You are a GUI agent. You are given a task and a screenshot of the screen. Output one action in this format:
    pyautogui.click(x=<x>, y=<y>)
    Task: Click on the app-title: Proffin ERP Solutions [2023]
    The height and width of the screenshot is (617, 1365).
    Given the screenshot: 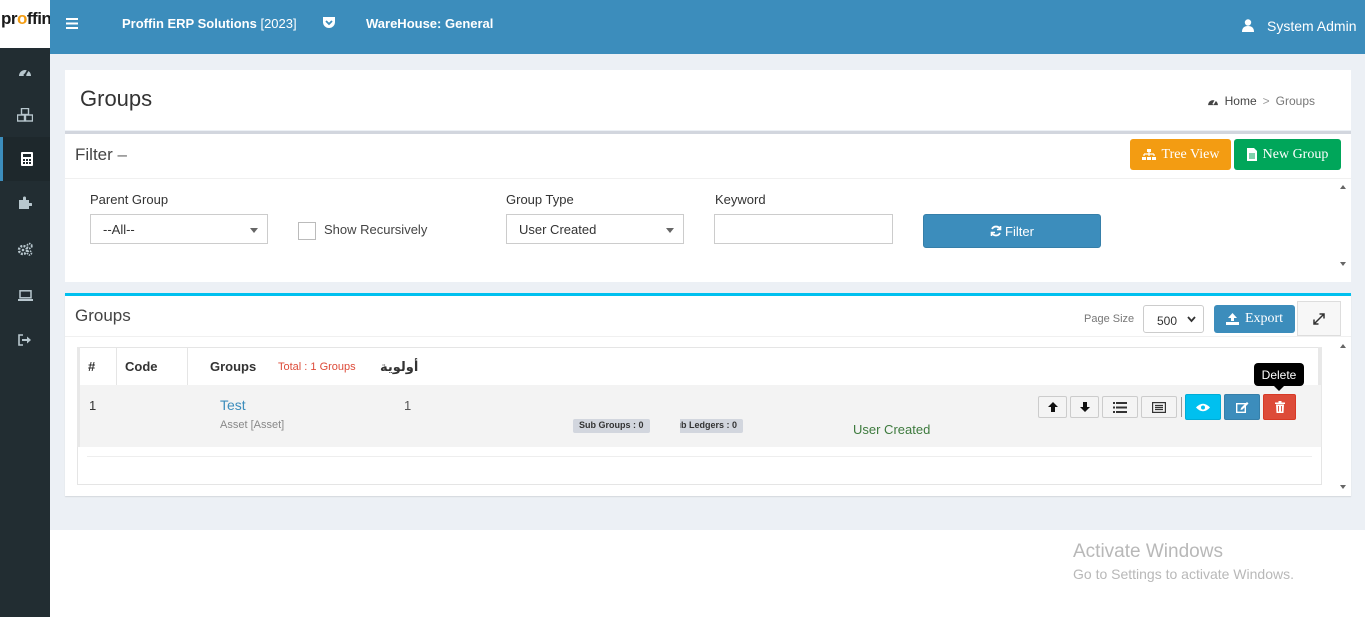 What is the action you would take?
    pyautogui.click(x=209, y=23)
    